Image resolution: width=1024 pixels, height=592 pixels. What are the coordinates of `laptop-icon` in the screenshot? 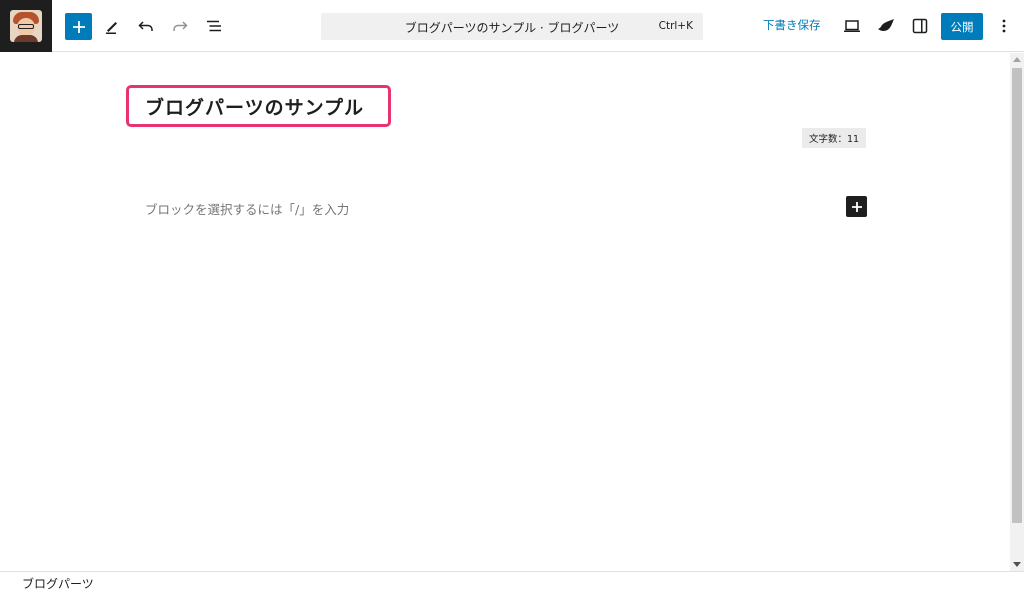 It's located at (852, 26).